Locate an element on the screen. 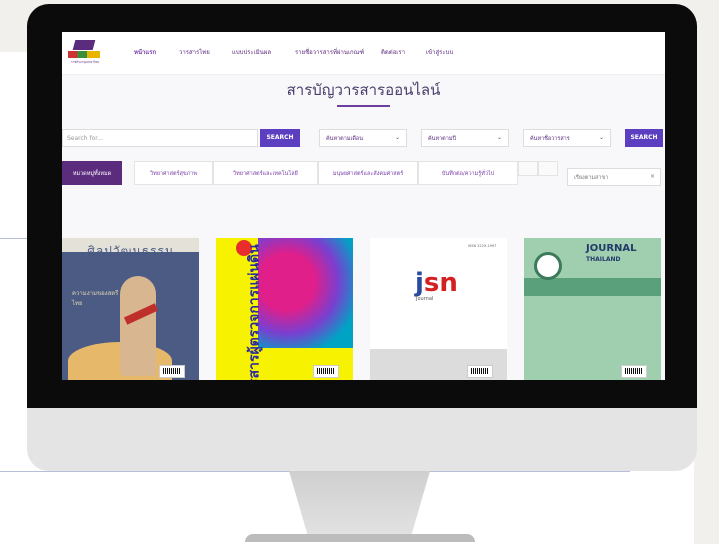 The width and height of the screenshot is (719, 544). journal-name-select-label: ค้นหาชื่อวารสาร is located at coordinates (550, 139).